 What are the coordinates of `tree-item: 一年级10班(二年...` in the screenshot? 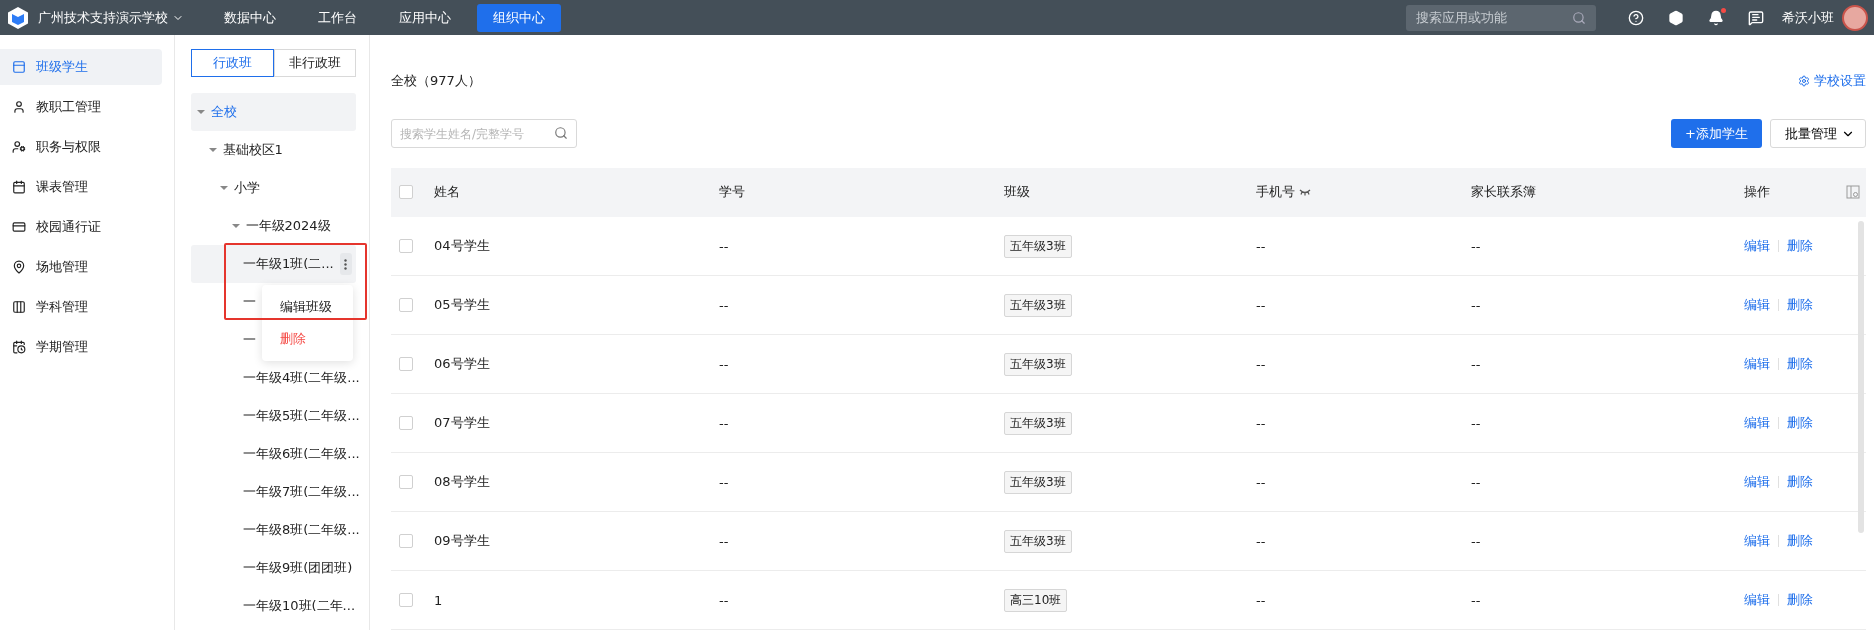 It's located at (273, 606).